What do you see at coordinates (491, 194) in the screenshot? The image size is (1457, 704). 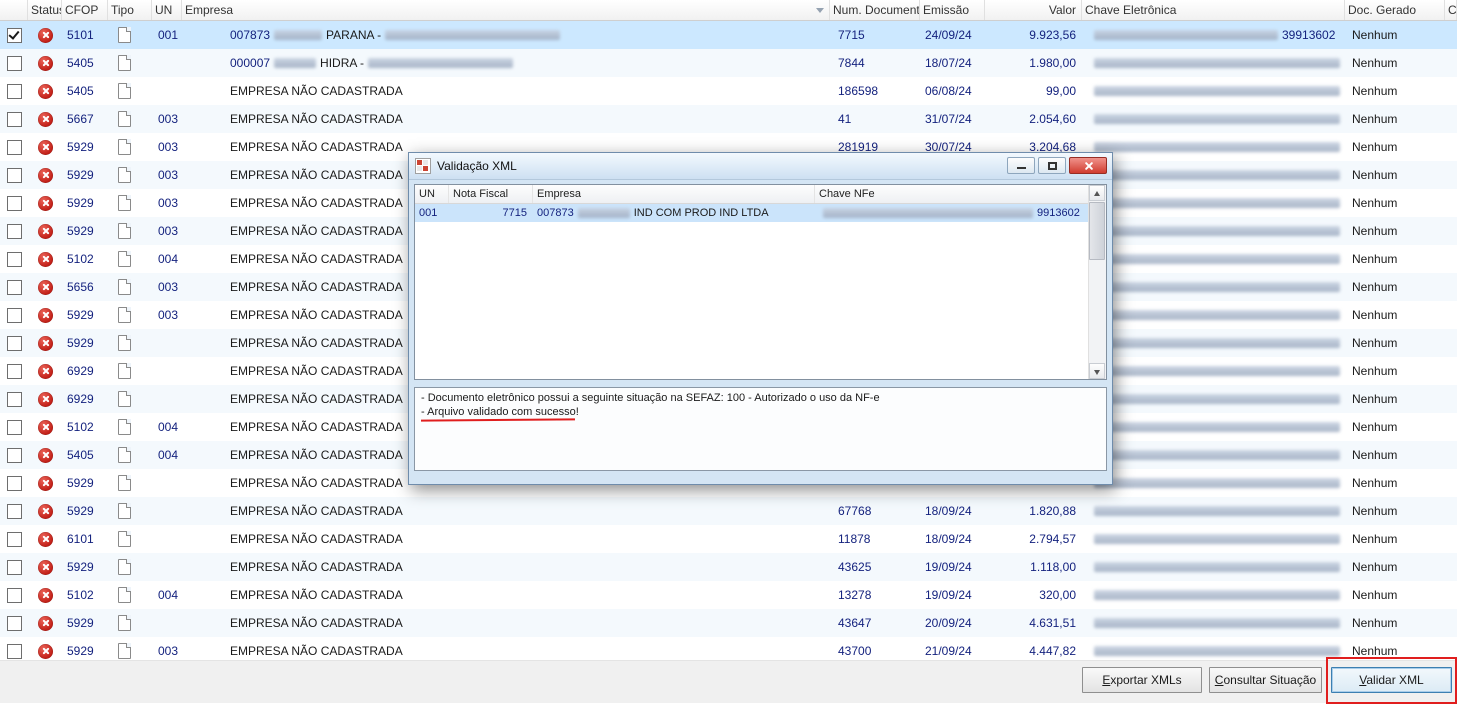 I see `dialog-column-header-nota-fiscal: Nota Fiscal` at bounding box center [491, 194].